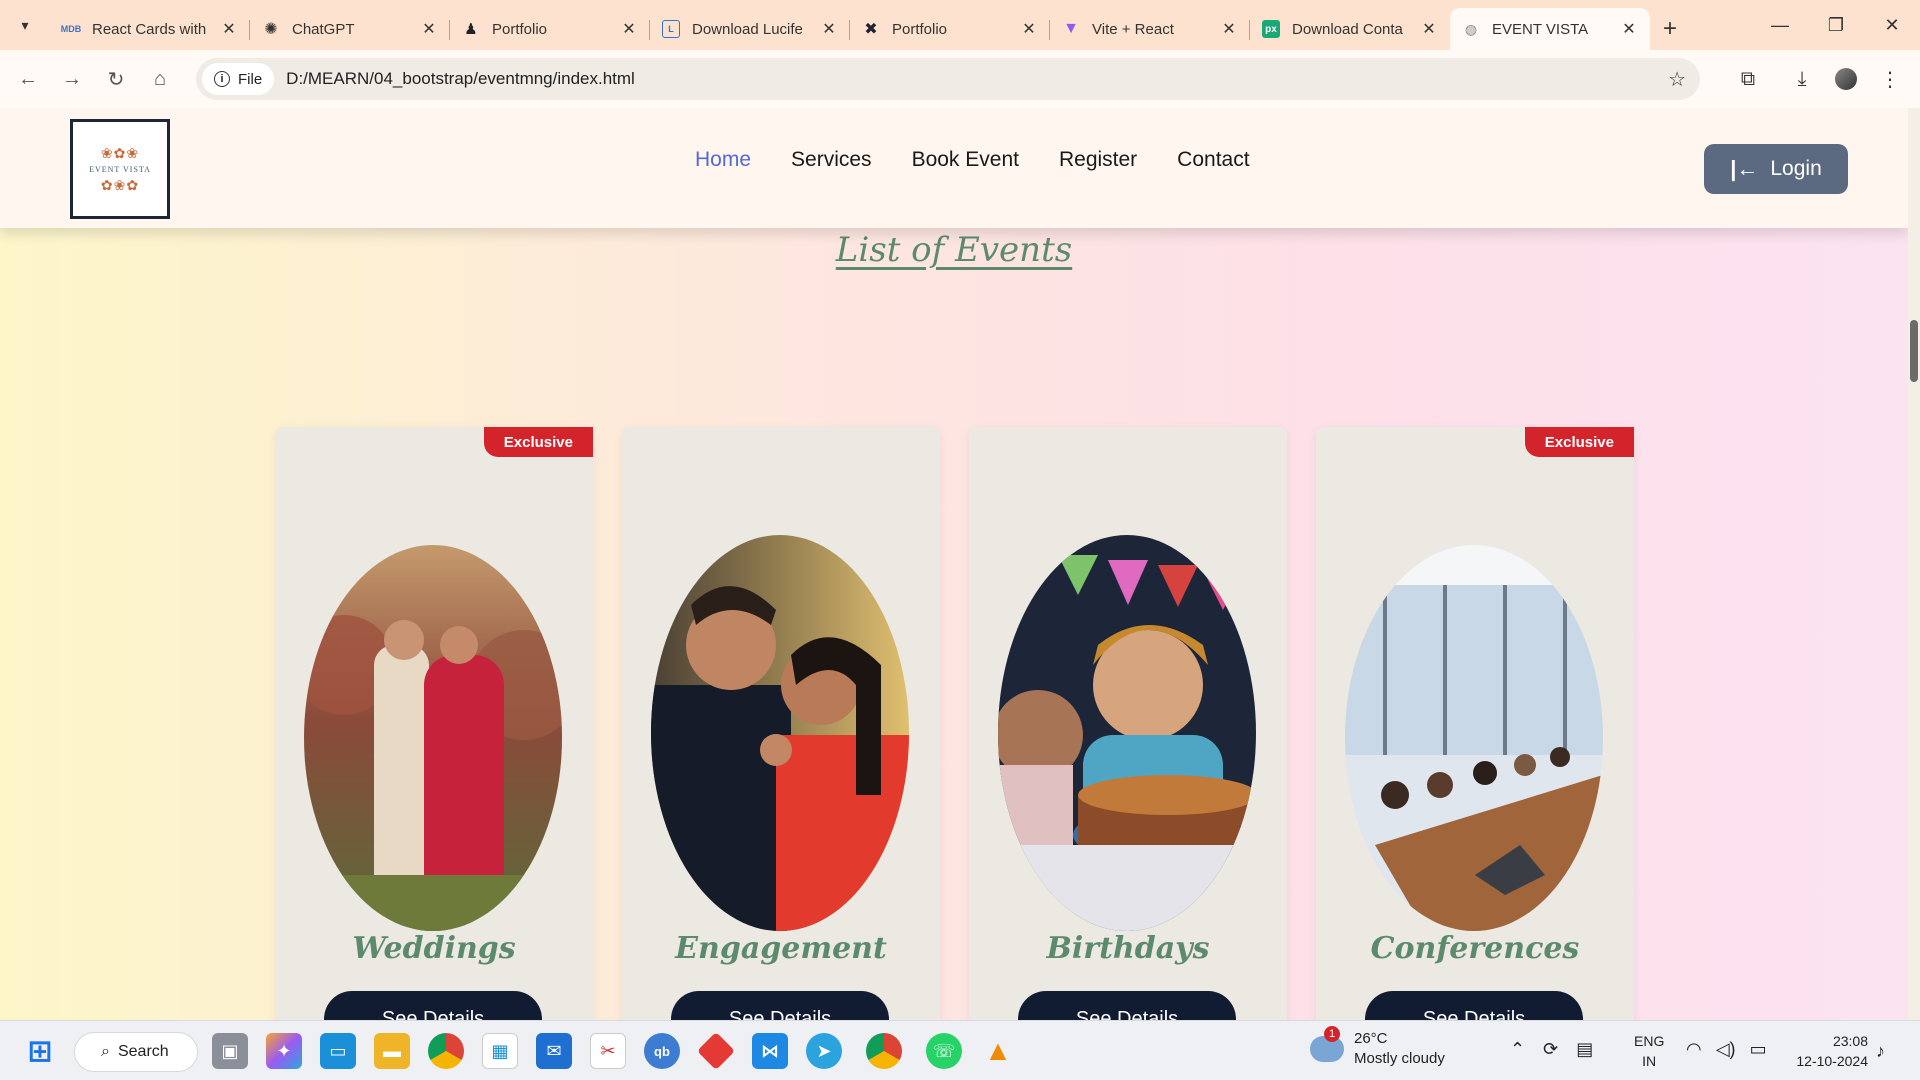  Describe the element at coordinates (950, 29) in the screenshot. I see `tab-portfolio-2: ✖ Portfolio ✕` at that location.